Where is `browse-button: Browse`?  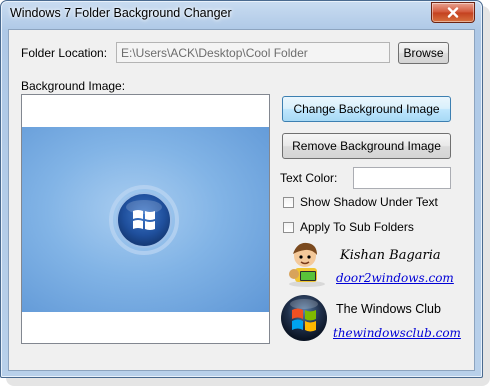 browse-button: Browse is located at coordinates (423, 53).